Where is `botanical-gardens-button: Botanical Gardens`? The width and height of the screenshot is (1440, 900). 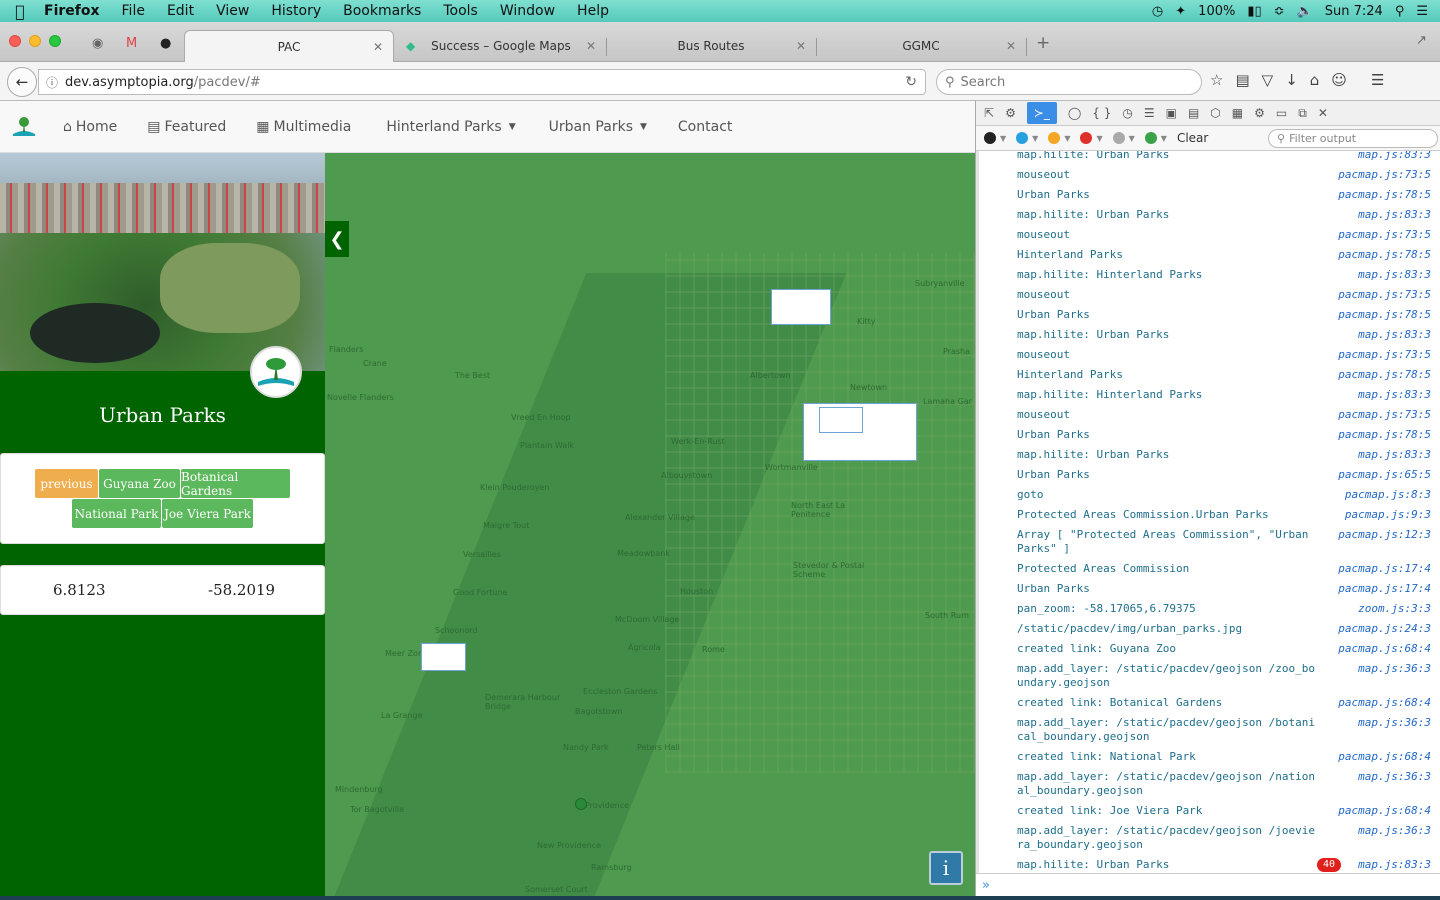
botanical-gardens-button: Botanical Gardens is located at coordinates (235, 483).